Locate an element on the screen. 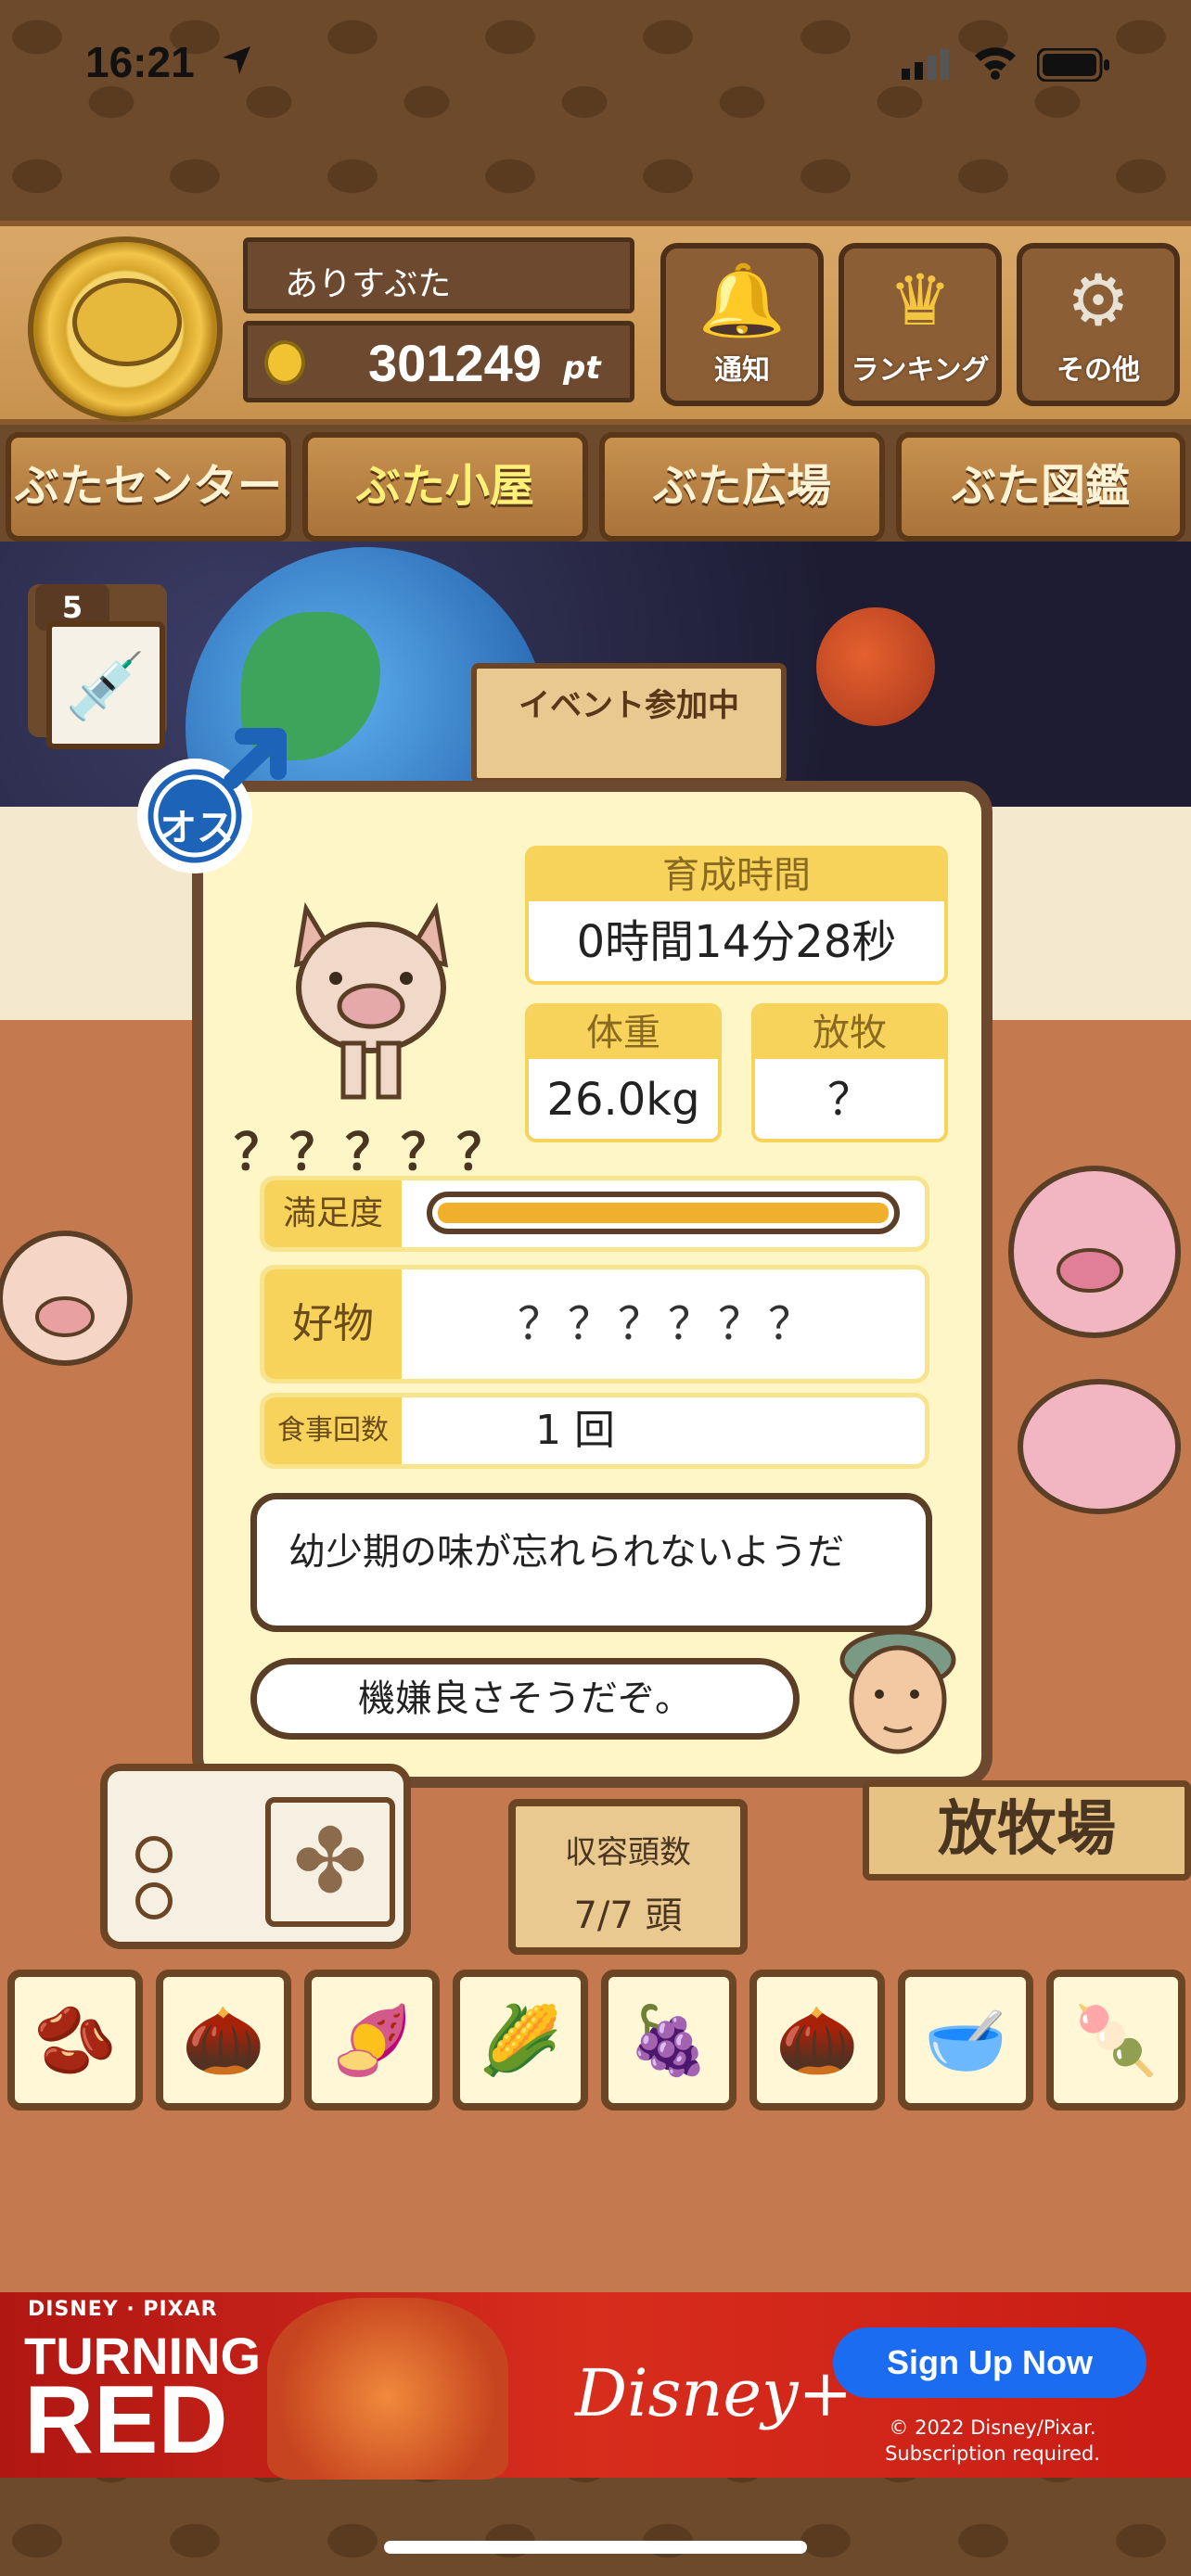 The width and height of the screenshot is (1191, 2576). ad-copyright-line: © 2022 Disney/Pixar. is located at coordinates (992, 2428).